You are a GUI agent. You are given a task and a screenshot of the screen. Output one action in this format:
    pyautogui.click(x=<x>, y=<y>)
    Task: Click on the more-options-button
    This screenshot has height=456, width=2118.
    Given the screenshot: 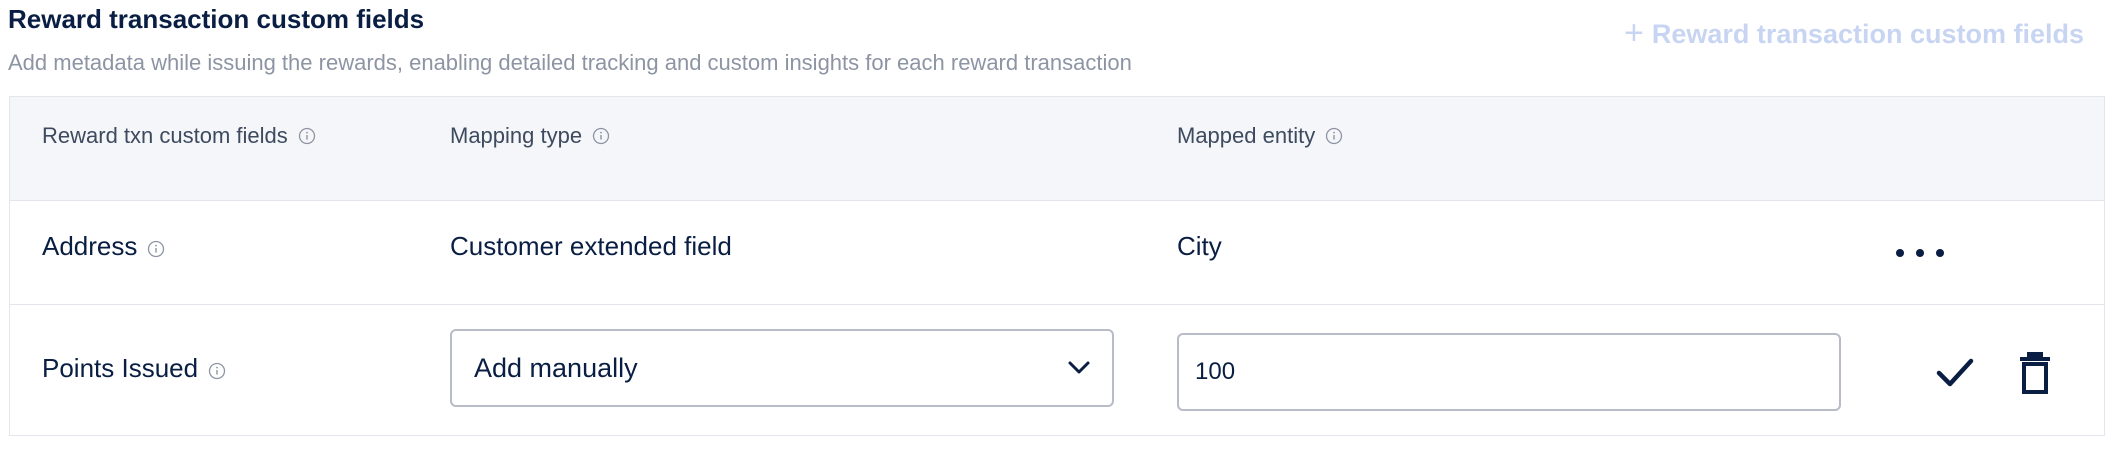 What is the action you would take?
    pyautogui.click(x=1920, y=253)
    